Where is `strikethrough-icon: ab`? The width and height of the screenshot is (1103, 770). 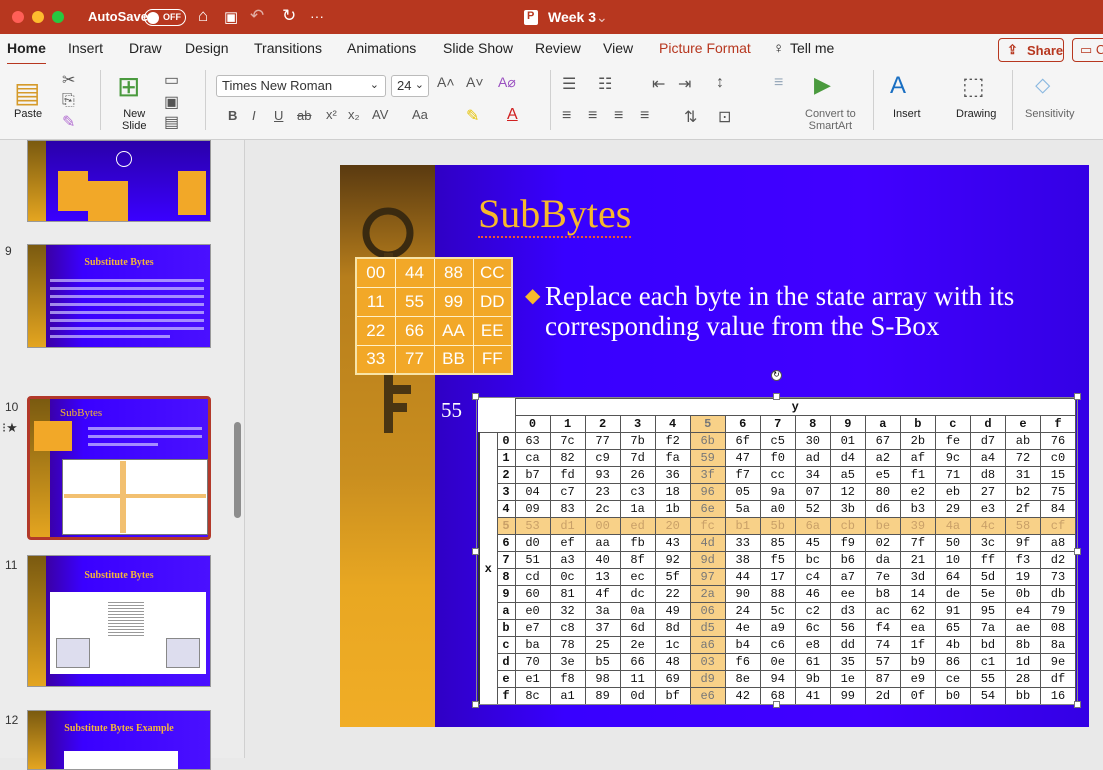 strikethrough-icon: ab is located at coordinates (304, 115).